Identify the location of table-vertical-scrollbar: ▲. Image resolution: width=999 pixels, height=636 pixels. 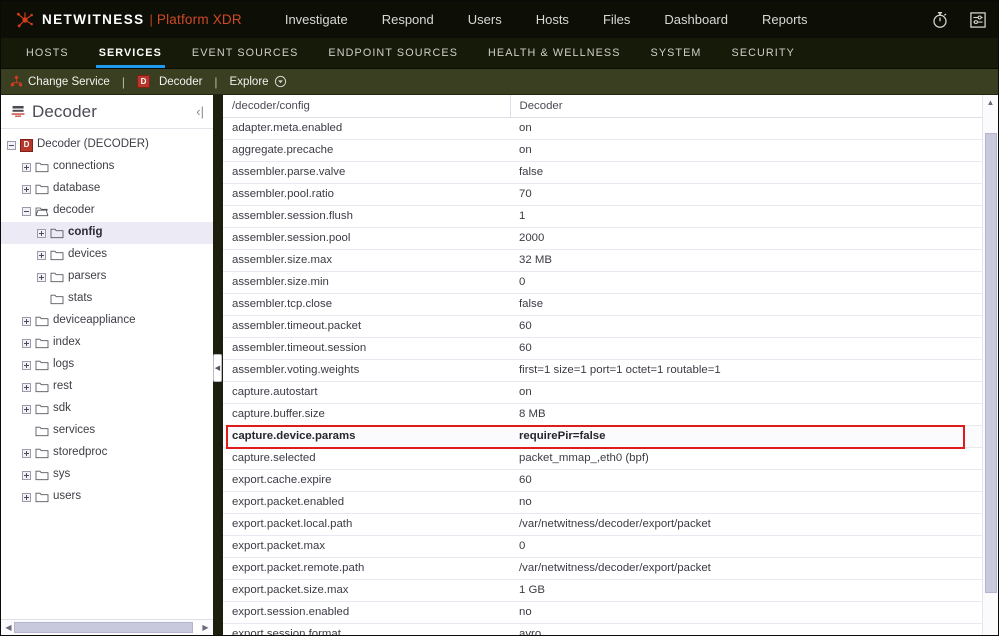
(990, 365).